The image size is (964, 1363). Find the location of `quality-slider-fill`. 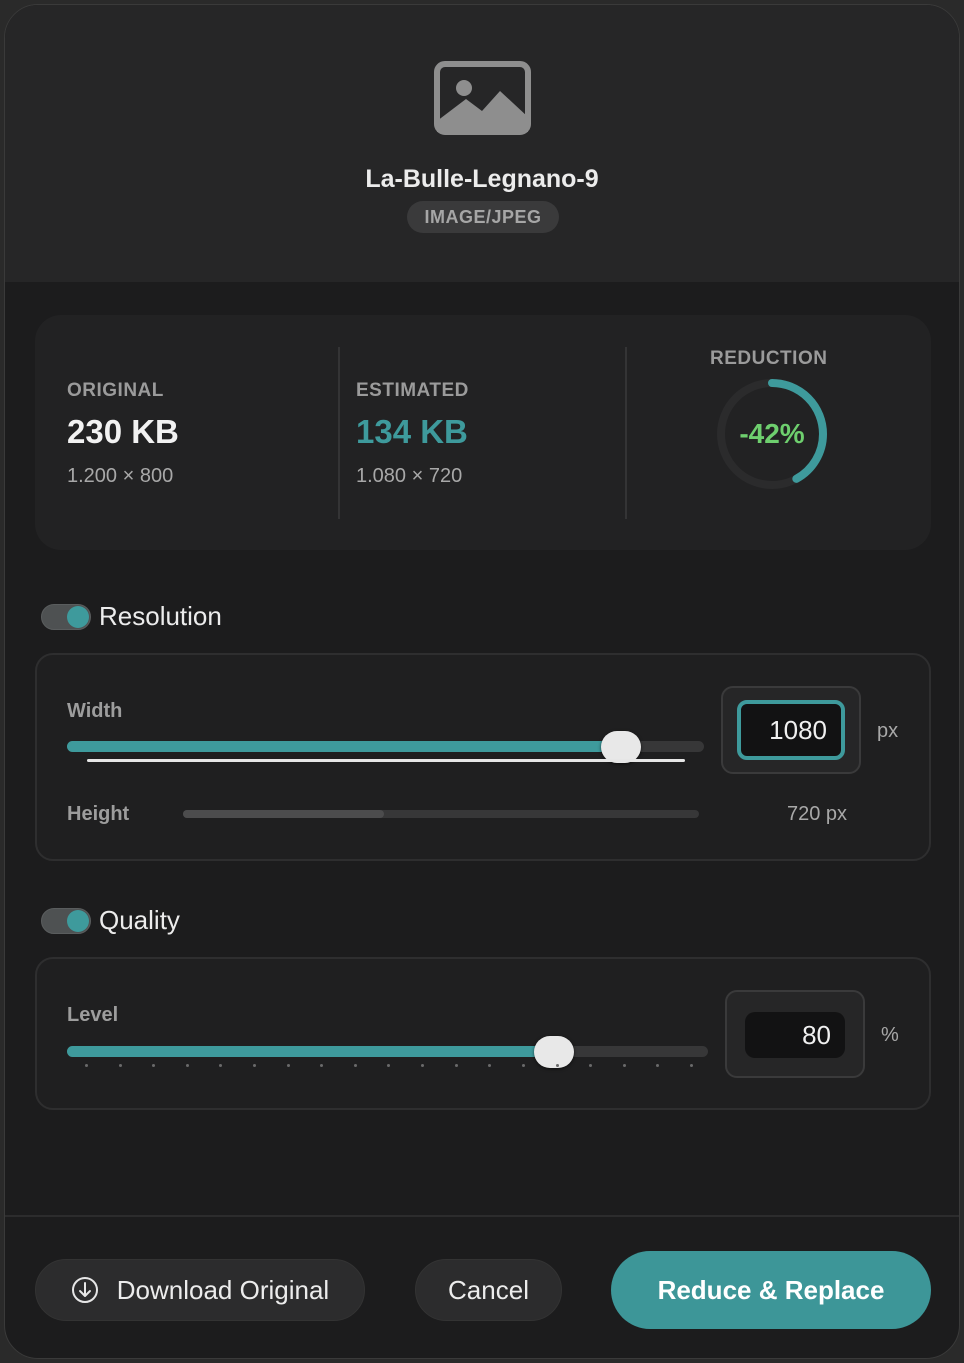

quality-slider-fill is located at coordinates (311, 1051).